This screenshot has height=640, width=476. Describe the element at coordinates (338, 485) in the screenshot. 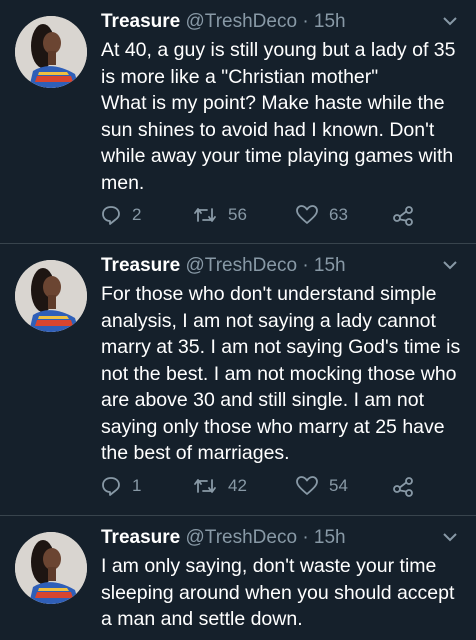

I see `like-count: 54` at that location.